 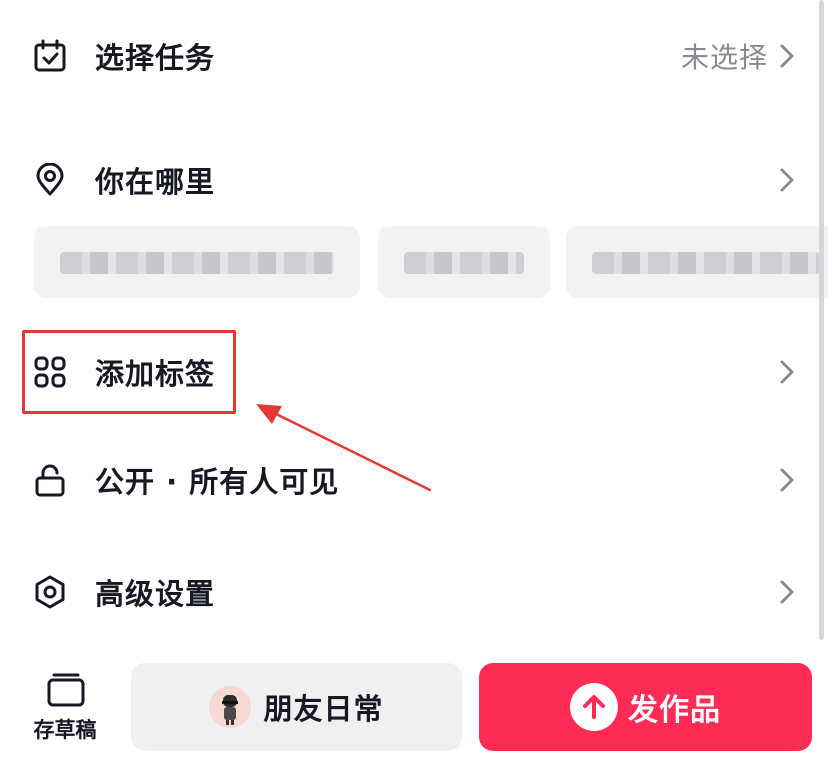 What do you see at coordinates (414, 592) in the screenshot?
I see `advanced-settings-row: 高级设置` at bounding box center [414, 592].